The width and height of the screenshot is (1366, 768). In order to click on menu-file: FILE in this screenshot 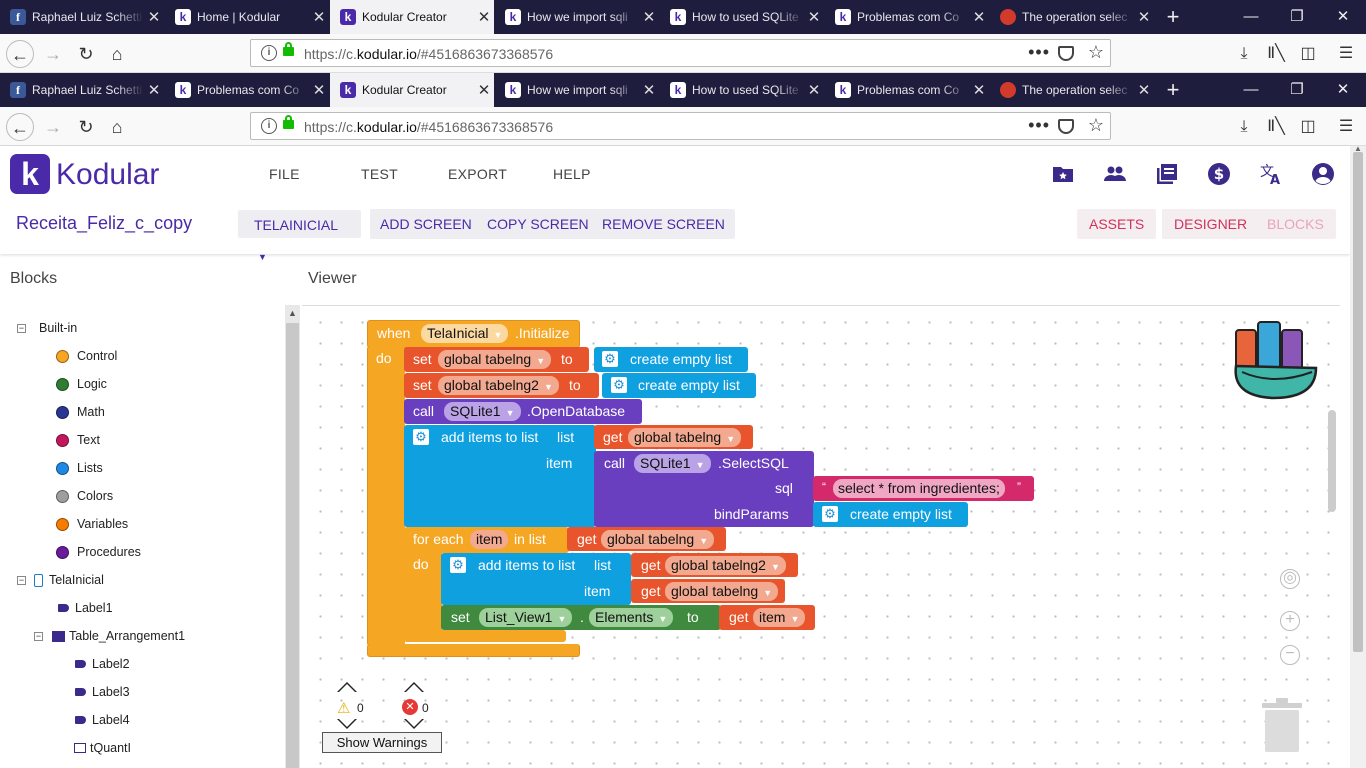, I will do `click(284, 174)`.